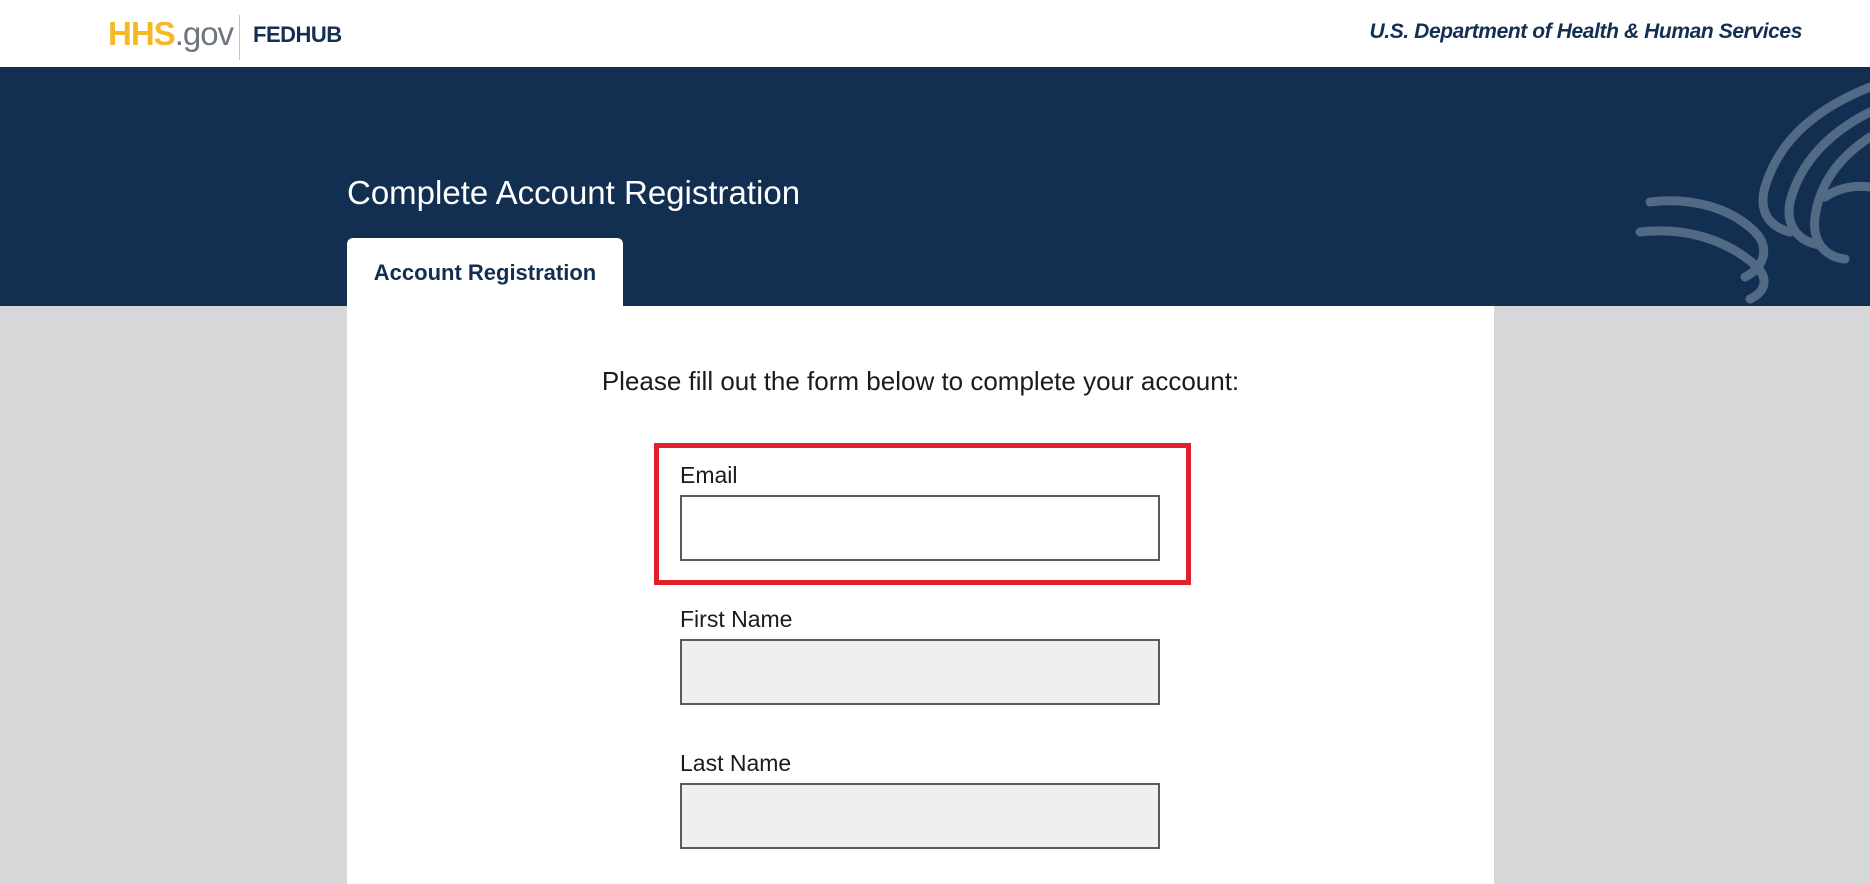 The image size is (1870, 884). What do you see at coordinates (736, 763) in the screenshot?
I see `last-name-label: Last Name` at bounding box center [736, 763].